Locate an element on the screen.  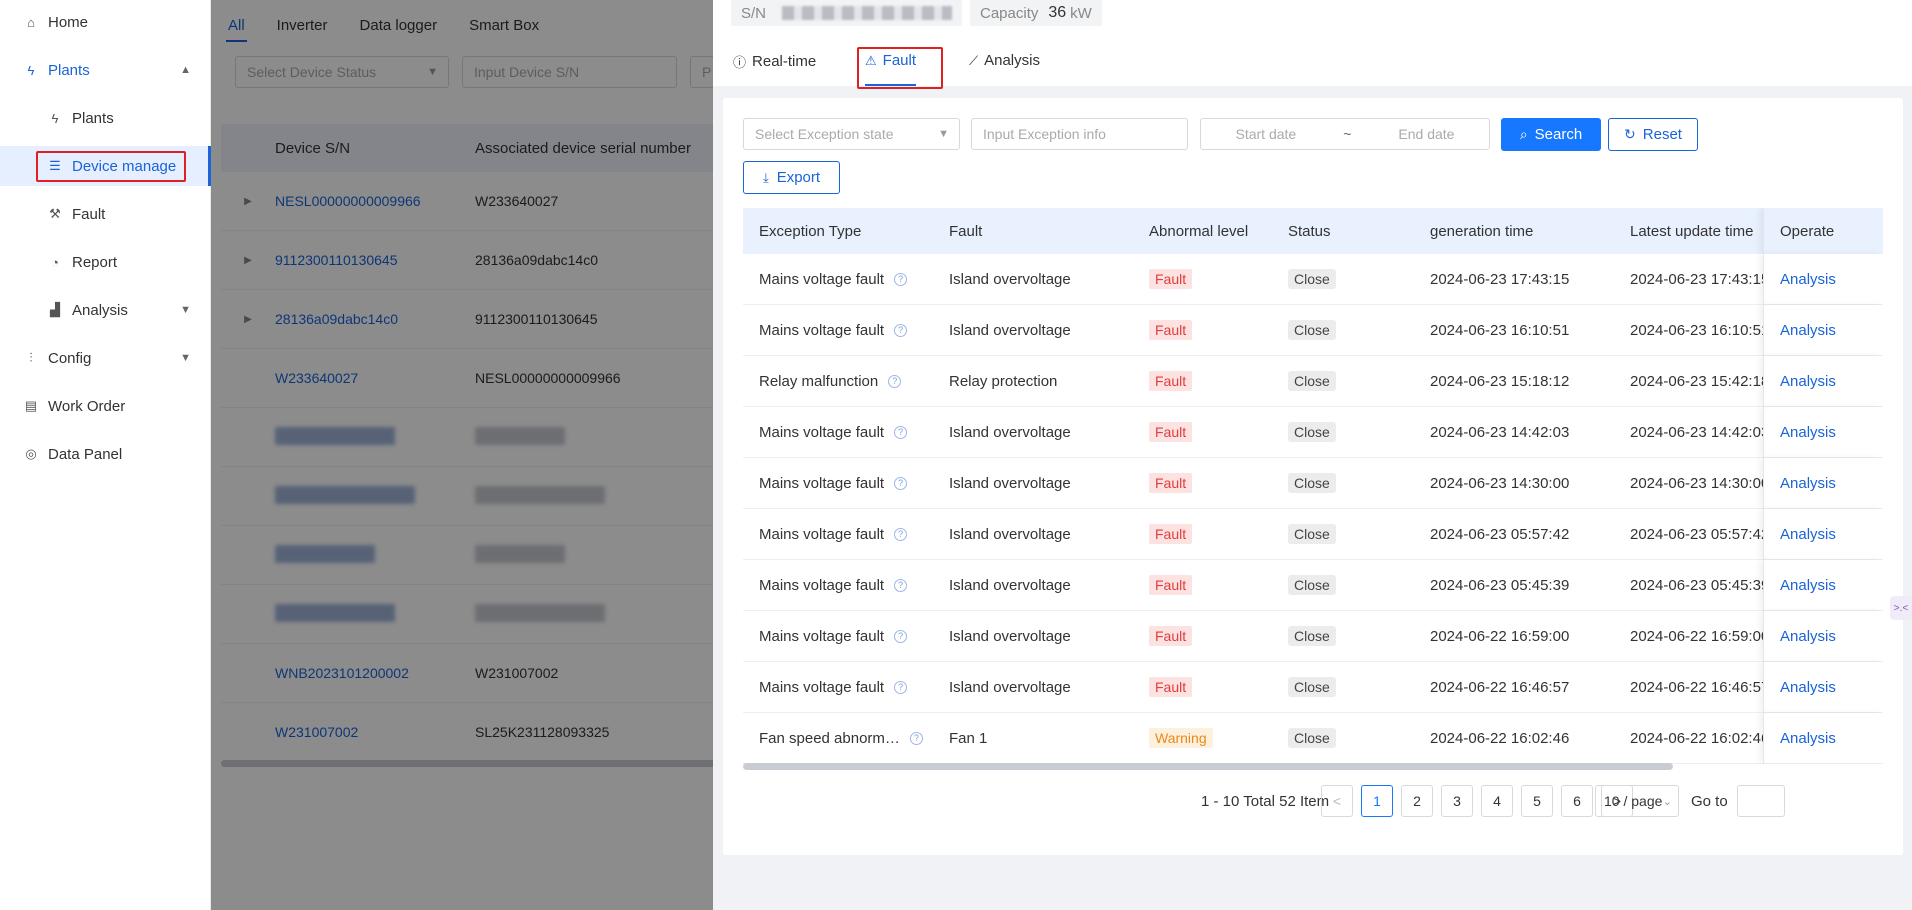
capacity-label: Capacity is located at coordinates (1009, 13).